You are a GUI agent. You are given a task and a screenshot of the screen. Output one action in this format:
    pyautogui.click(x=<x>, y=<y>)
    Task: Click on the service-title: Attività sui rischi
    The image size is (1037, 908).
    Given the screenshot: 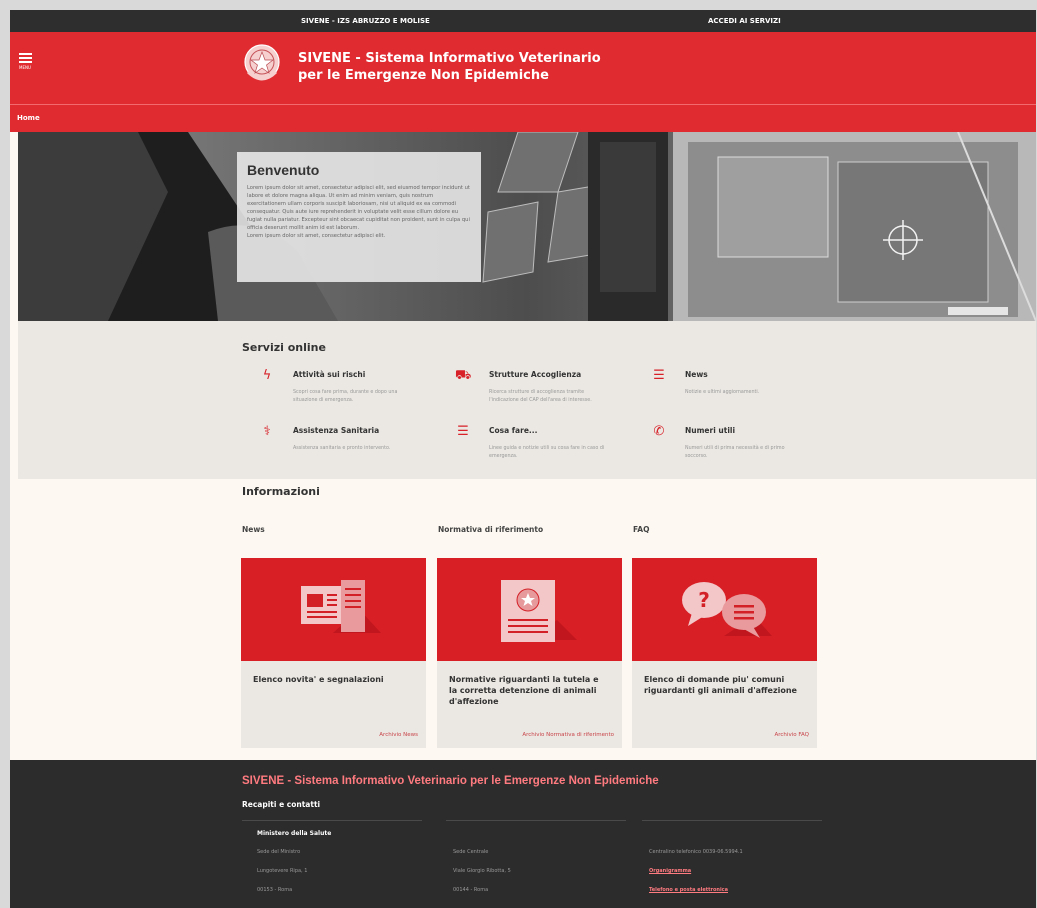 What is the action you would take?
    pyautogui.click(x=329, y=374)
    